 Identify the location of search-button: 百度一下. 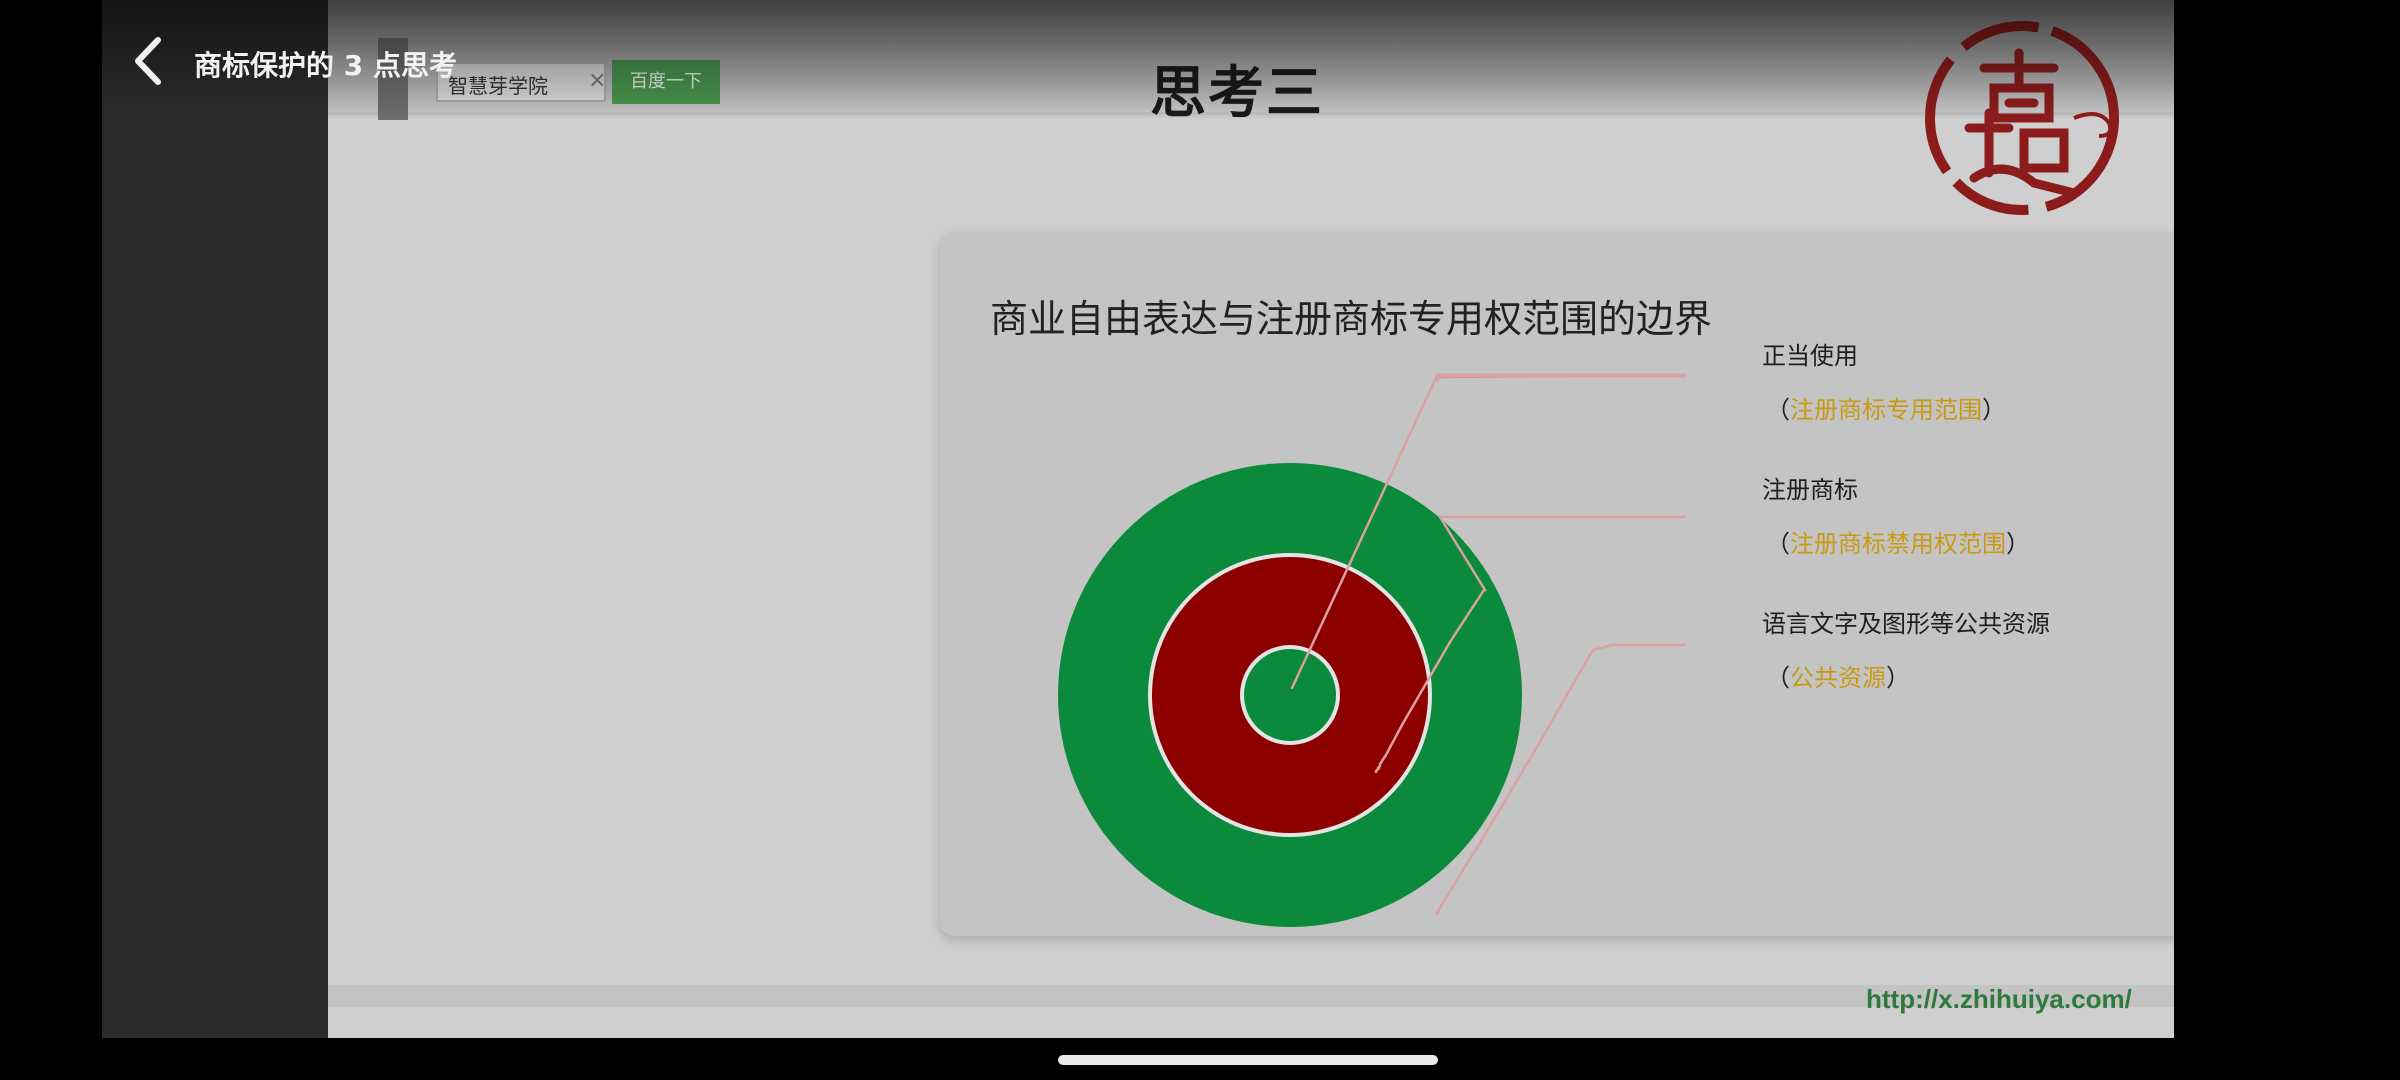
(666, 82).